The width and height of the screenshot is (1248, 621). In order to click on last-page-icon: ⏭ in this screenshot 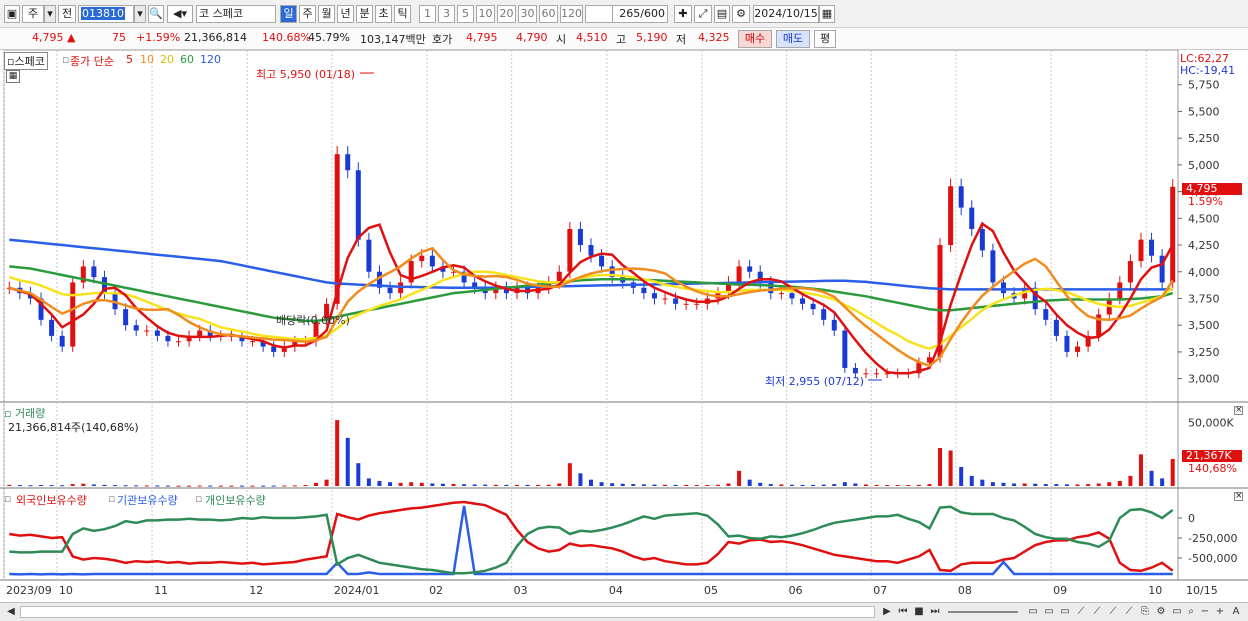, I will do `click(935, 612)`.